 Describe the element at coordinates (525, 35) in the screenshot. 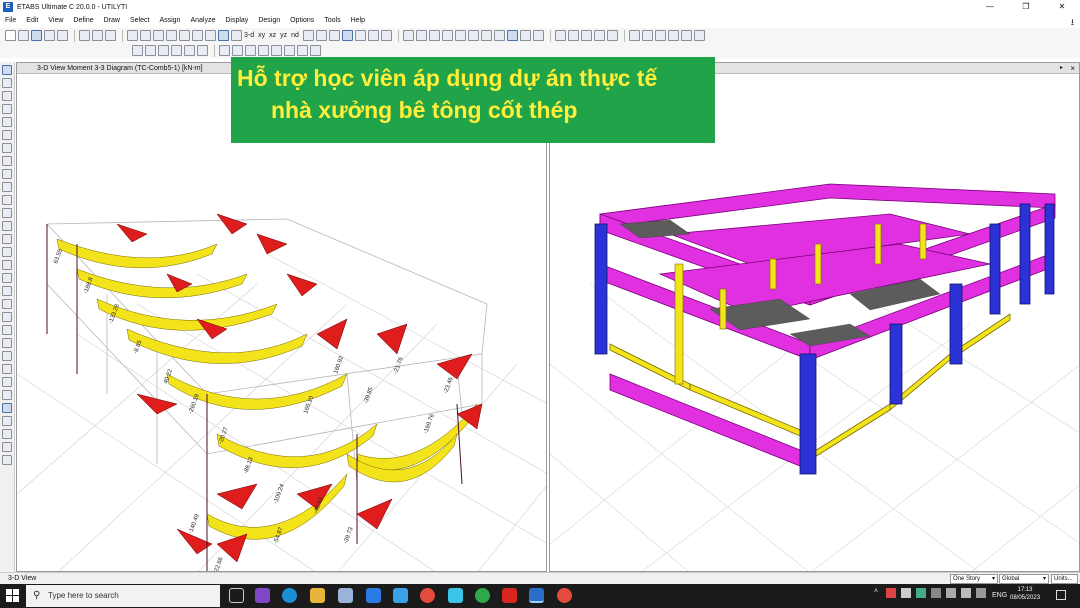

I see `draw-dimension-icon` at that location.